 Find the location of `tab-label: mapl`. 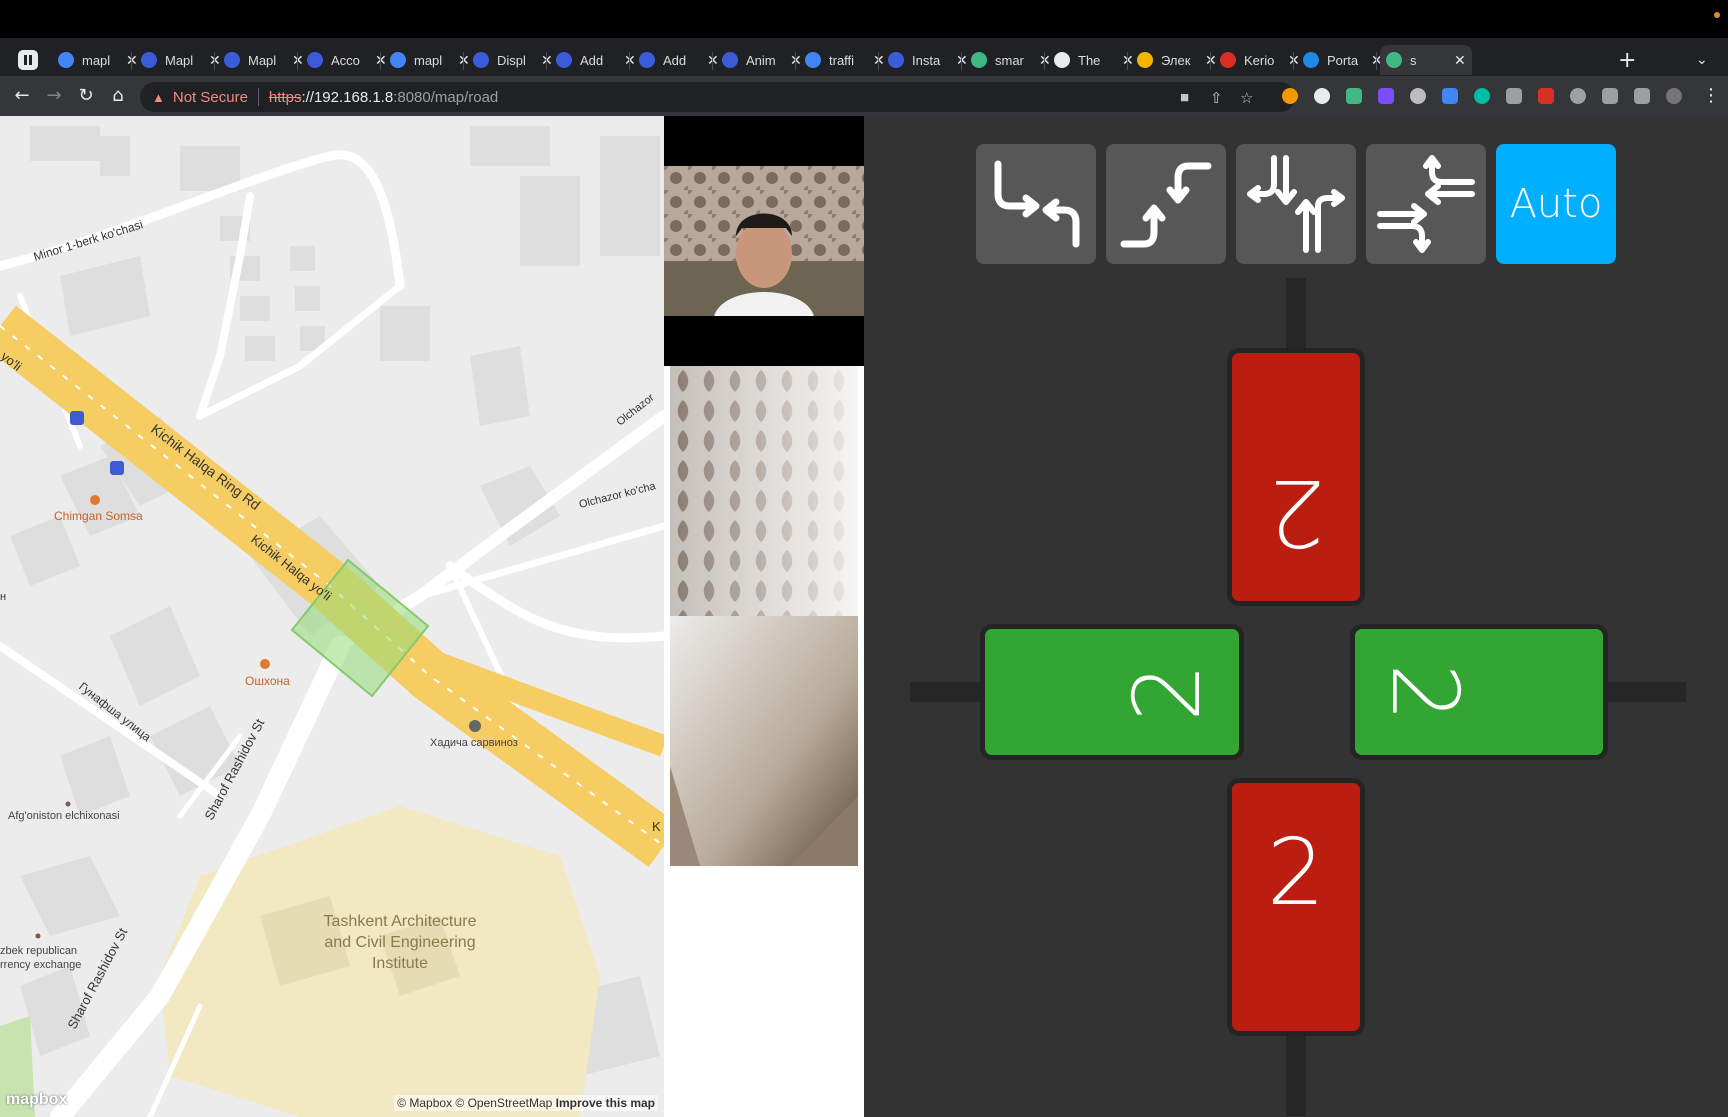

tab-label: mapl is located at coordinates (96, 60).